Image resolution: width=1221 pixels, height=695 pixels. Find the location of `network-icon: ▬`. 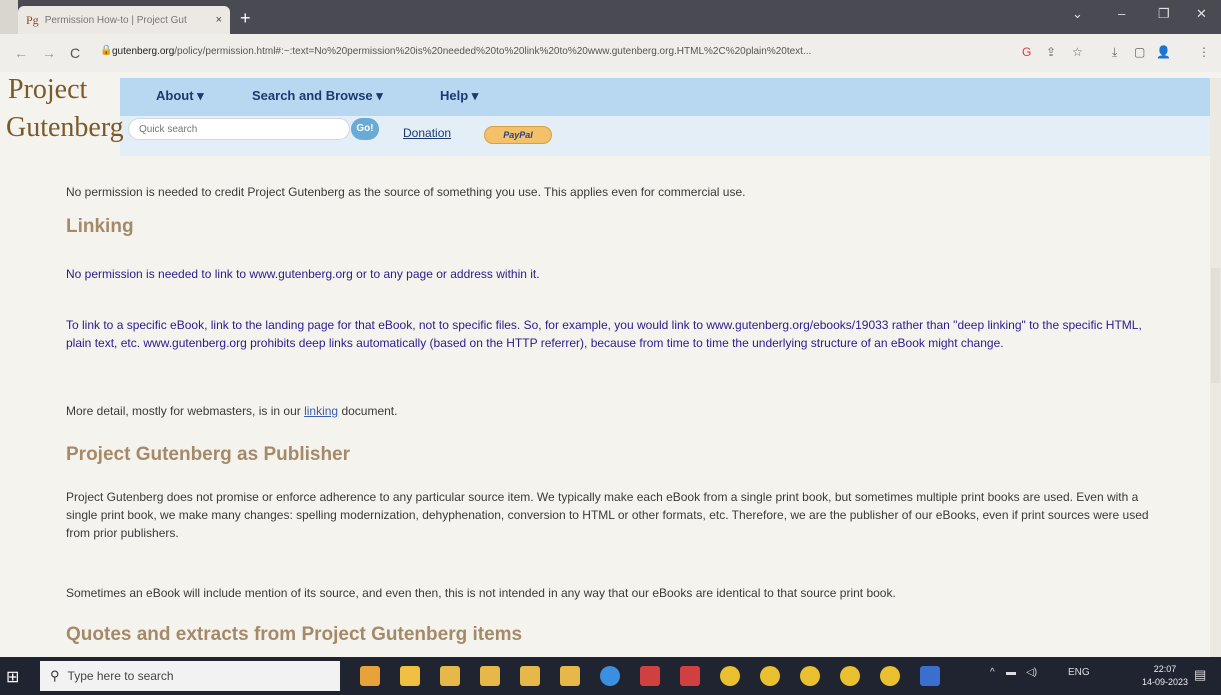

network-icon: ▬ is located at coordinates (1011, 672).